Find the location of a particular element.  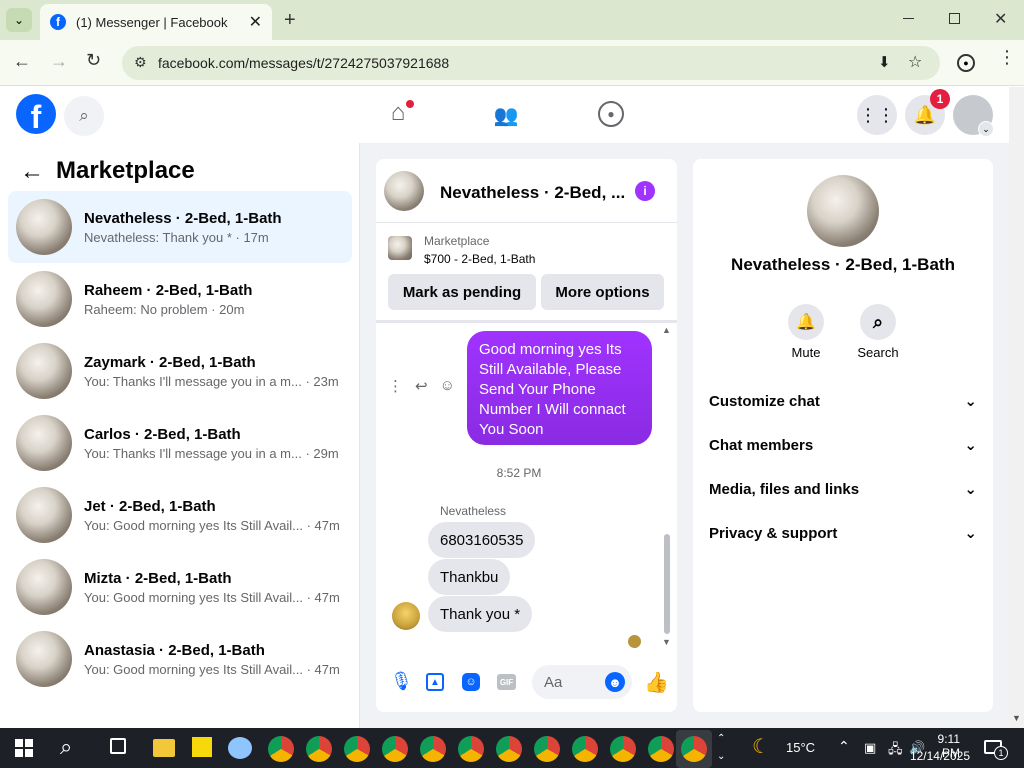

tab-search-button: ⌄ is located at coordinates (19, 20).